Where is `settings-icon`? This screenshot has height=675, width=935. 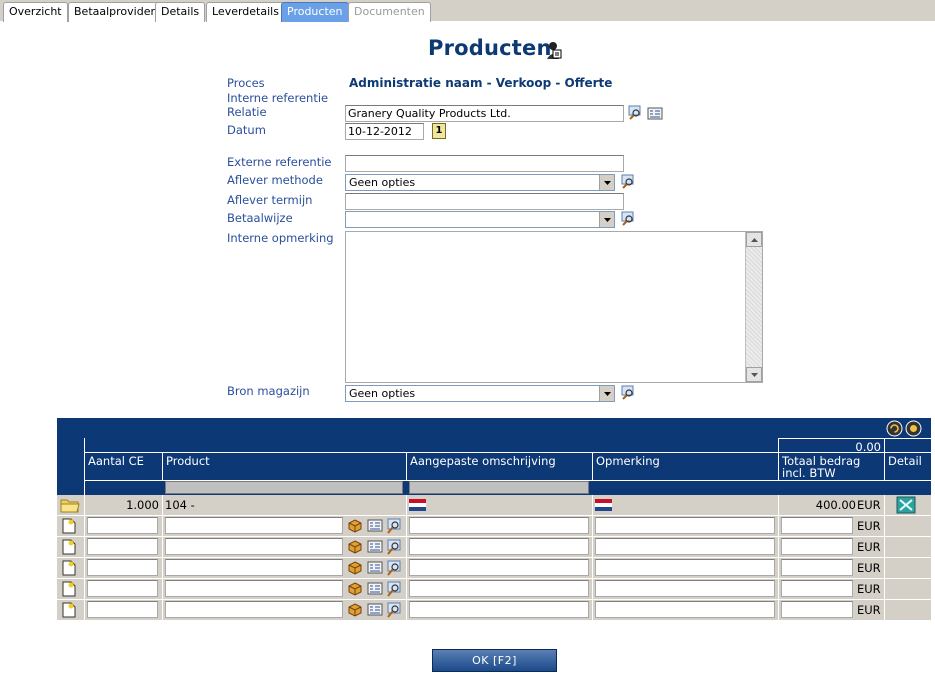
settings-icon is located at coordinates (913, 428).